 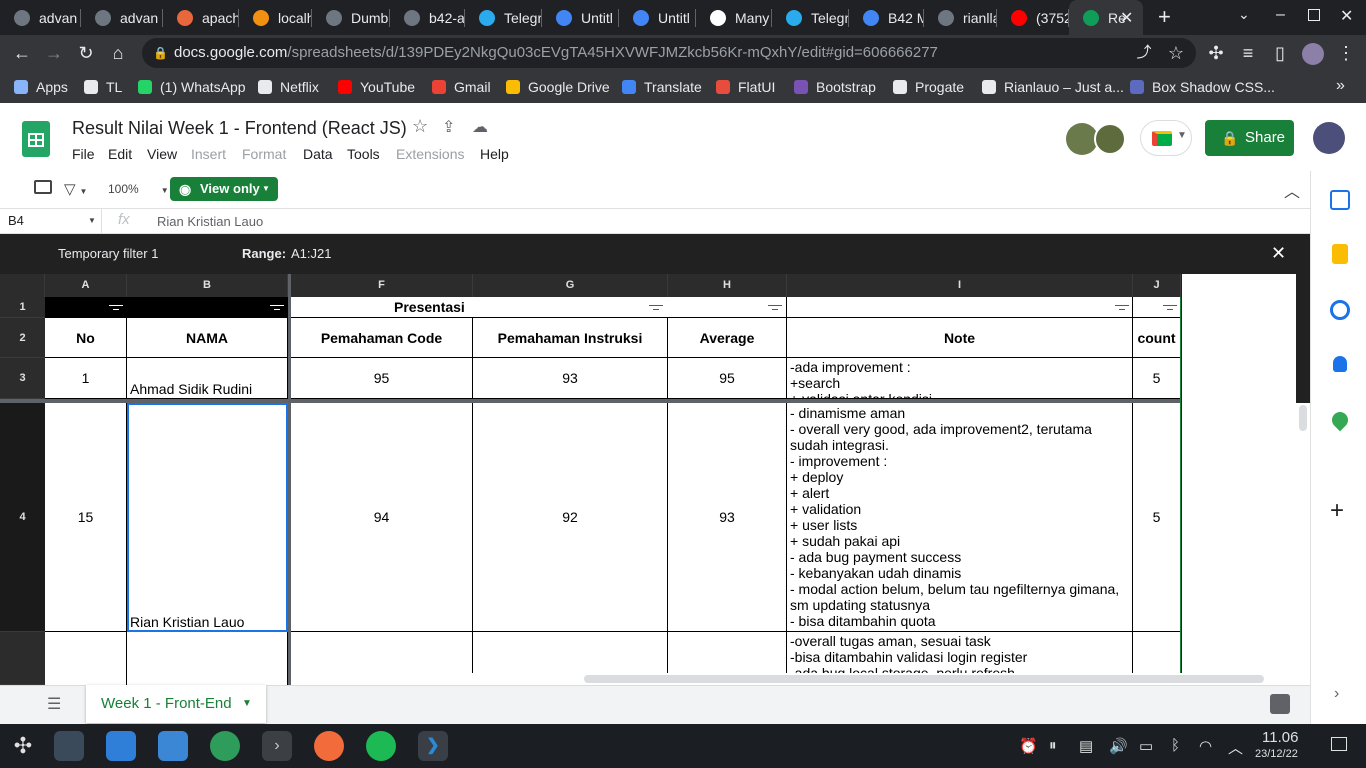 What do you see at coordinates (1164, 17) in the screenshot?
I see `new-tab-button: +` at bounding box center [1164, 17].